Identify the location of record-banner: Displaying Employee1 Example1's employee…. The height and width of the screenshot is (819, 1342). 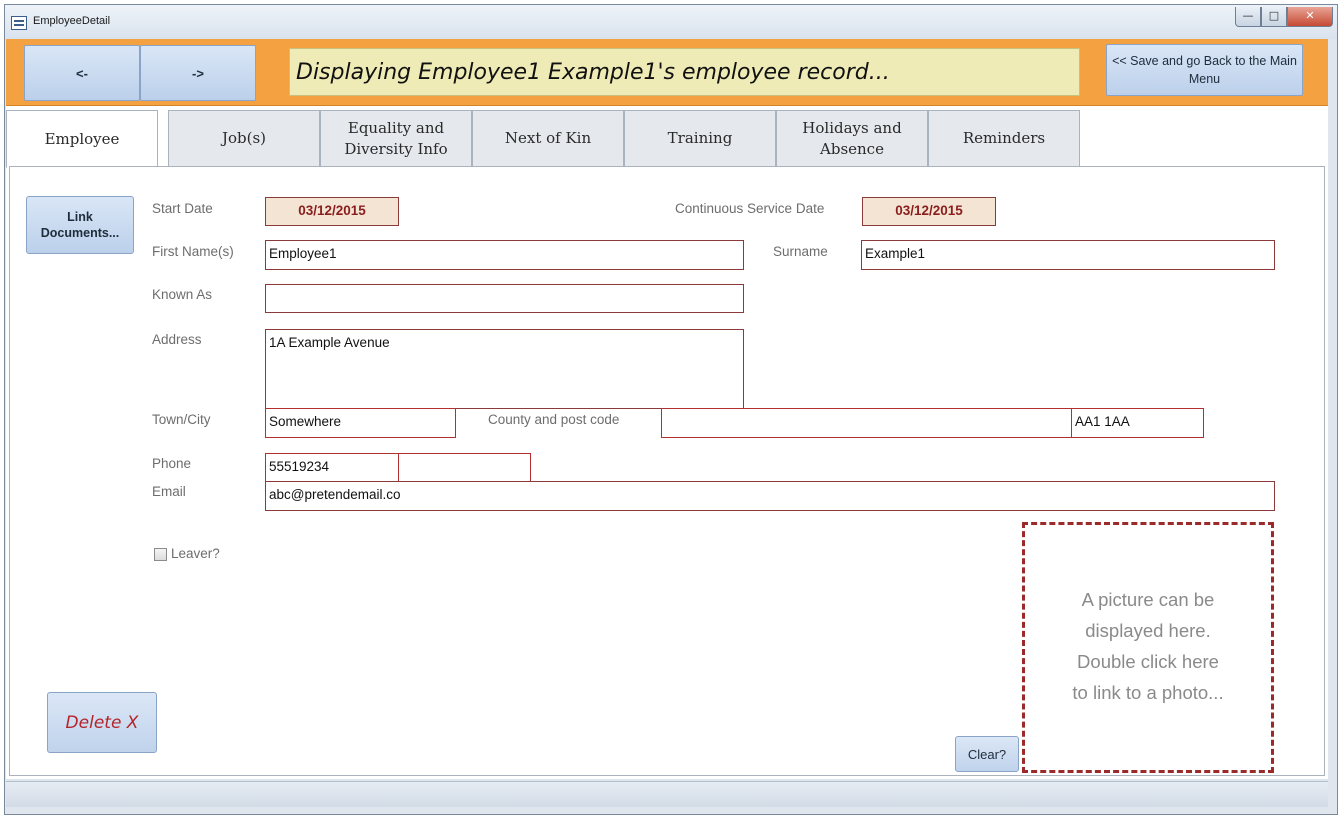
(684, 72).